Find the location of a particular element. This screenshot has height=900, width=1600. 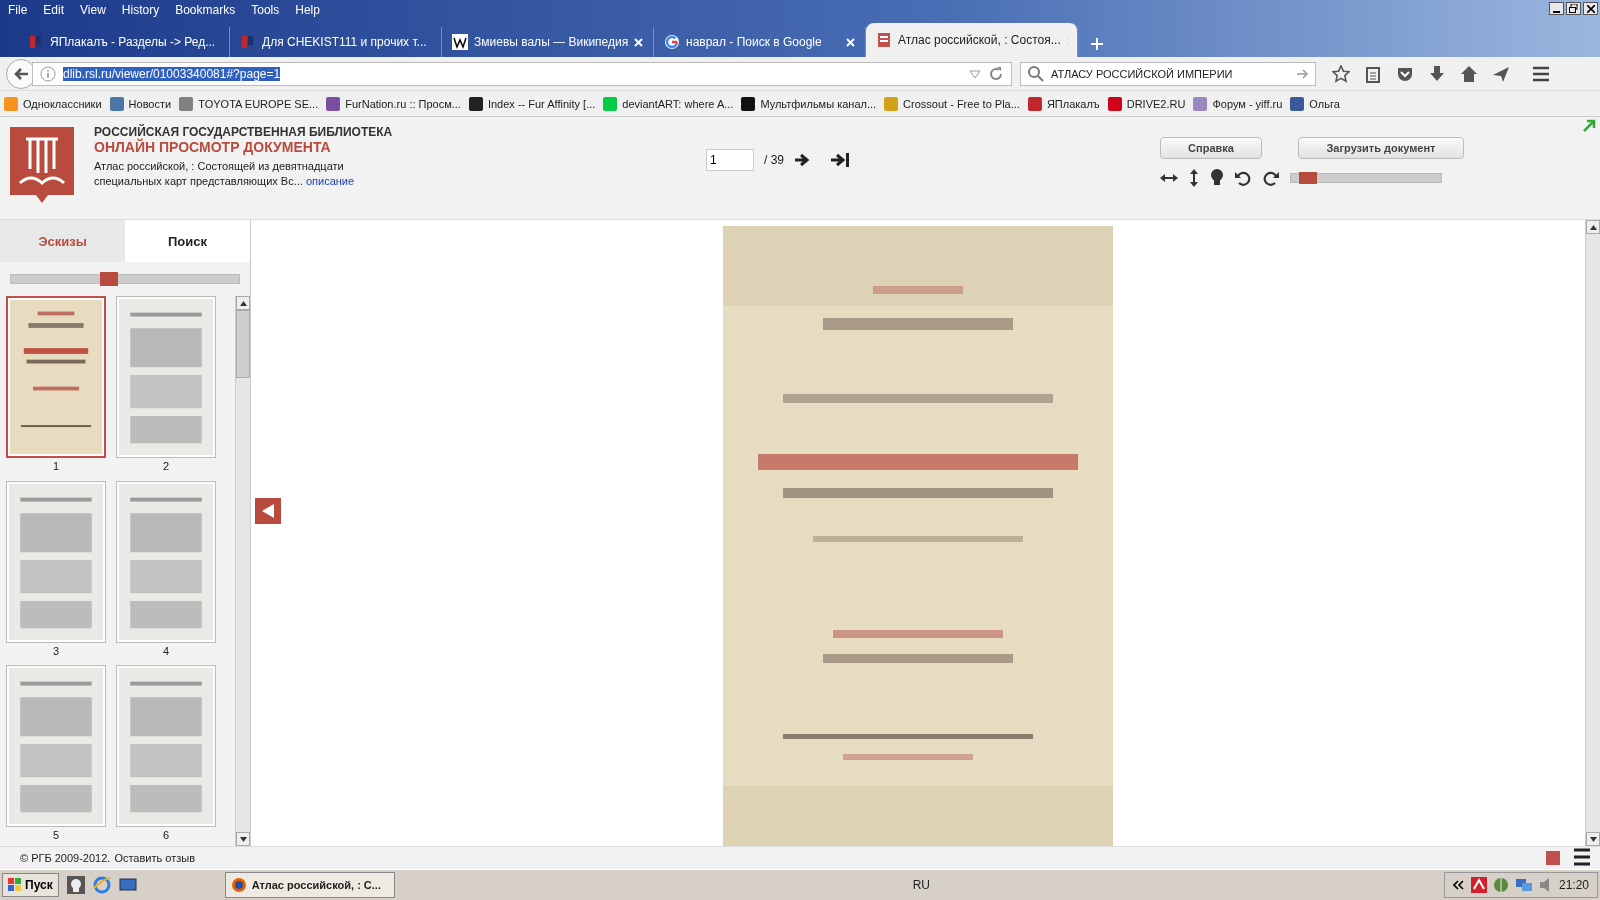

bookmark-link: Форум - yiff.ru is located at coordinates (1247, 103).